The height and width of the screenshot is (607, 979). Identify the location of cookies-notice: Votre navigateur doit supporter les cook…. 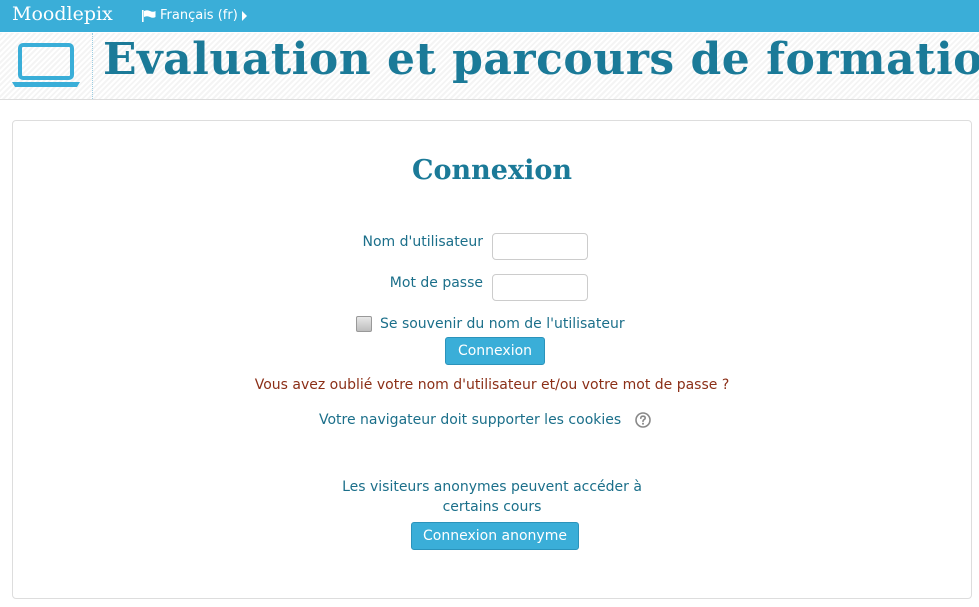
(485, 420).